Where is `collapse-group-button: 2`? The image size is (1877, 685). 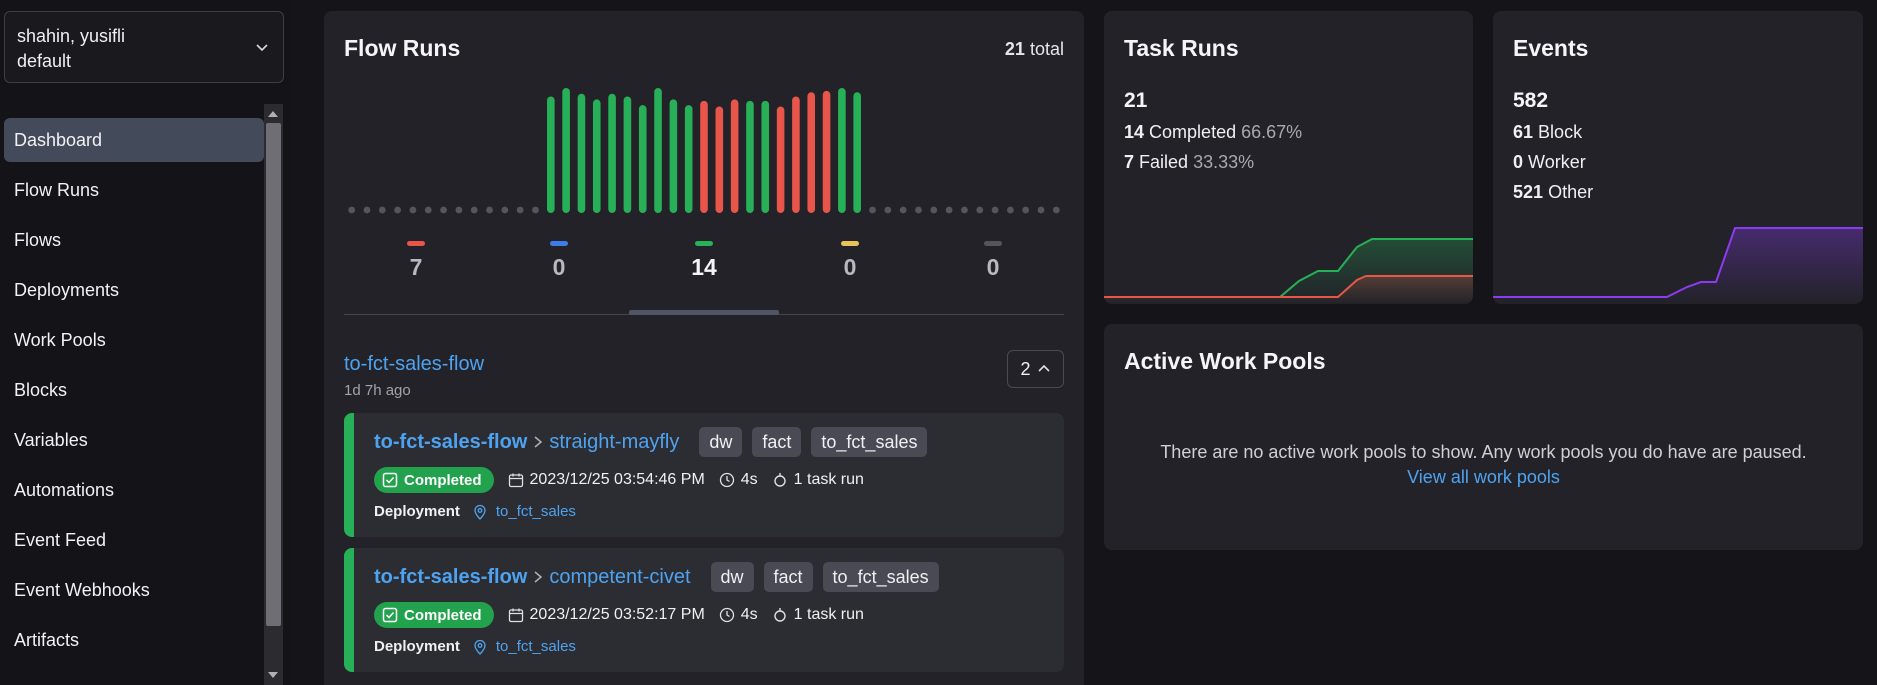
collapse-group-button: 2 is located at coordinates (1035, 369).